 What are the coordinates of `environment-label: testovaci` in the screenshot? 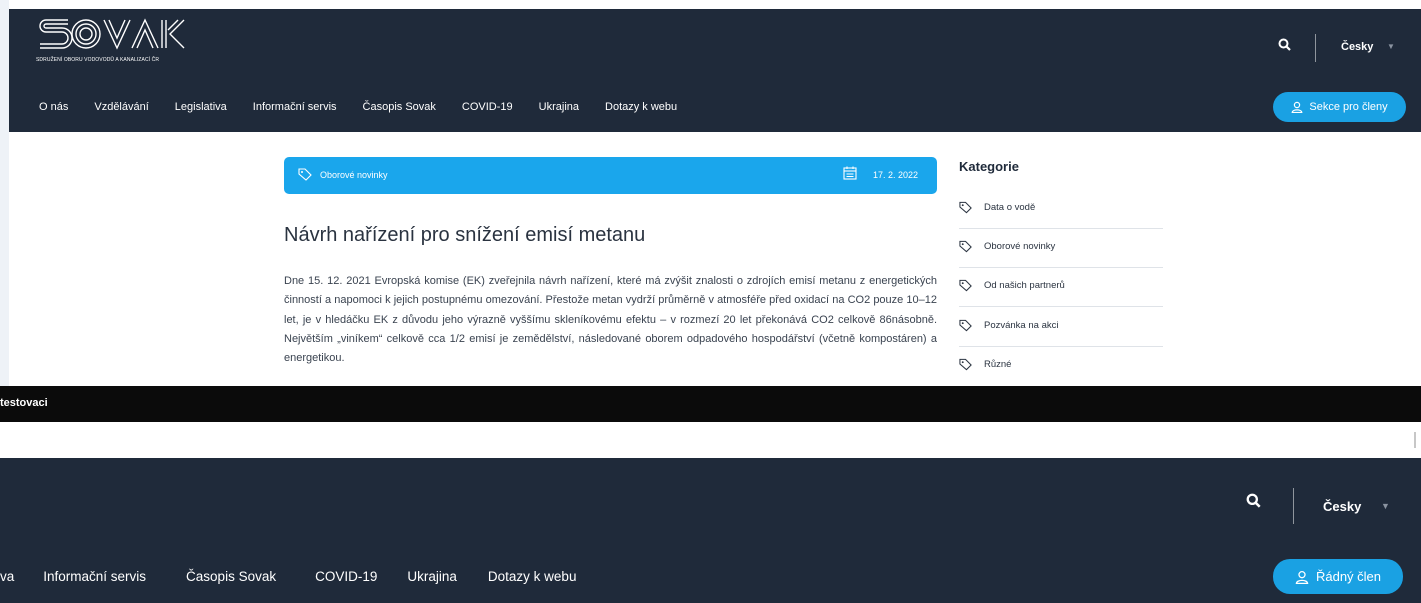 It's located at (24, 403).